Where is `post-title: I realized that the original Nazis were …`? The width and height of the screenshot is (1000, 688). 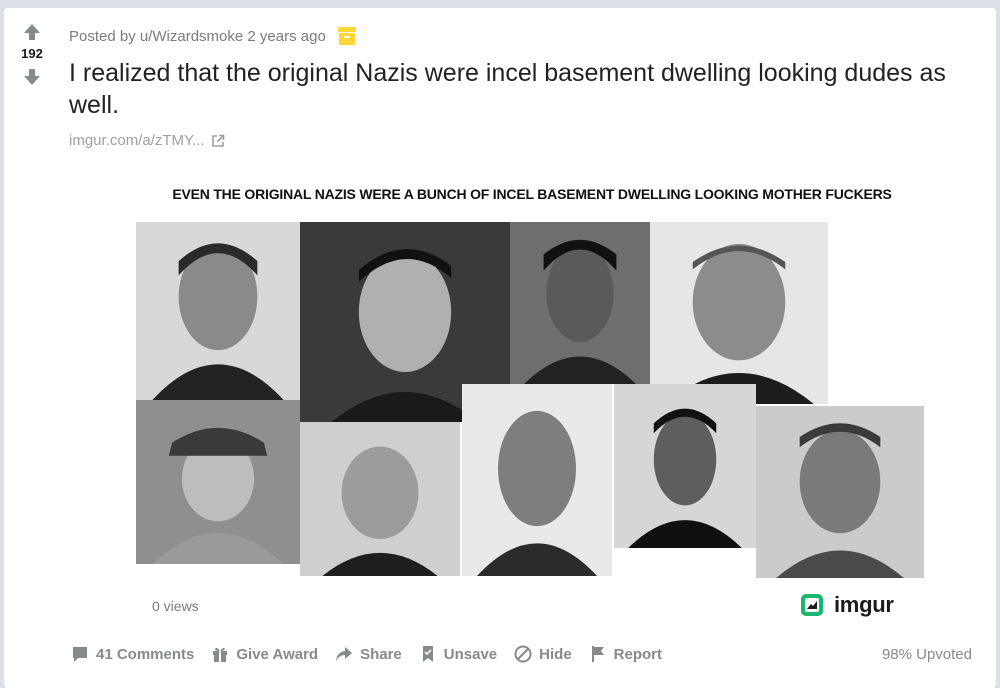 post-title: I realized that the original Nazis were … is located at coordinates (519, 89).